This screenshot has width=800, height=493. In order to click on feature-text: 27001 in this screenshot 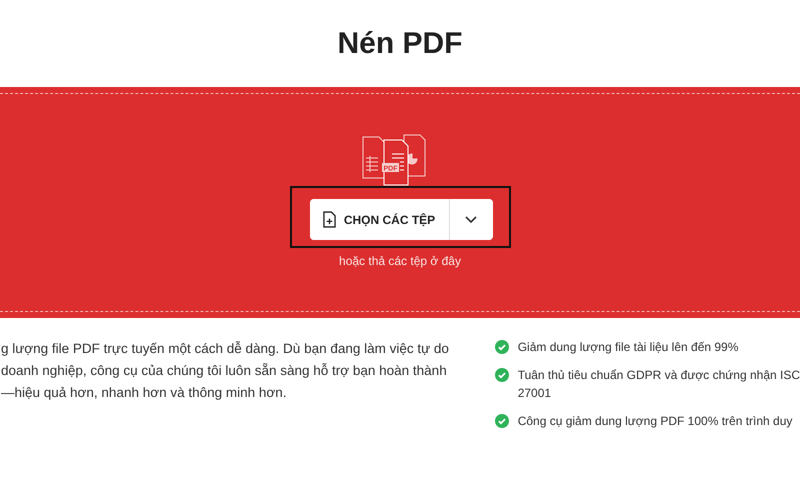, I will do `click(535, 393)`.